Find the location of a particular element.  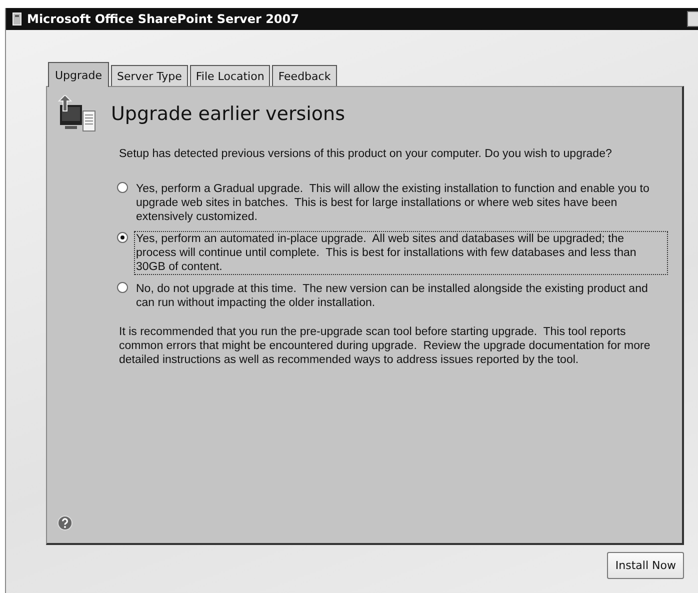

intro-text: Setup has detected previous versions of this product on your computer. Do you wish to upgrade? is located at coordinates (366, 154).